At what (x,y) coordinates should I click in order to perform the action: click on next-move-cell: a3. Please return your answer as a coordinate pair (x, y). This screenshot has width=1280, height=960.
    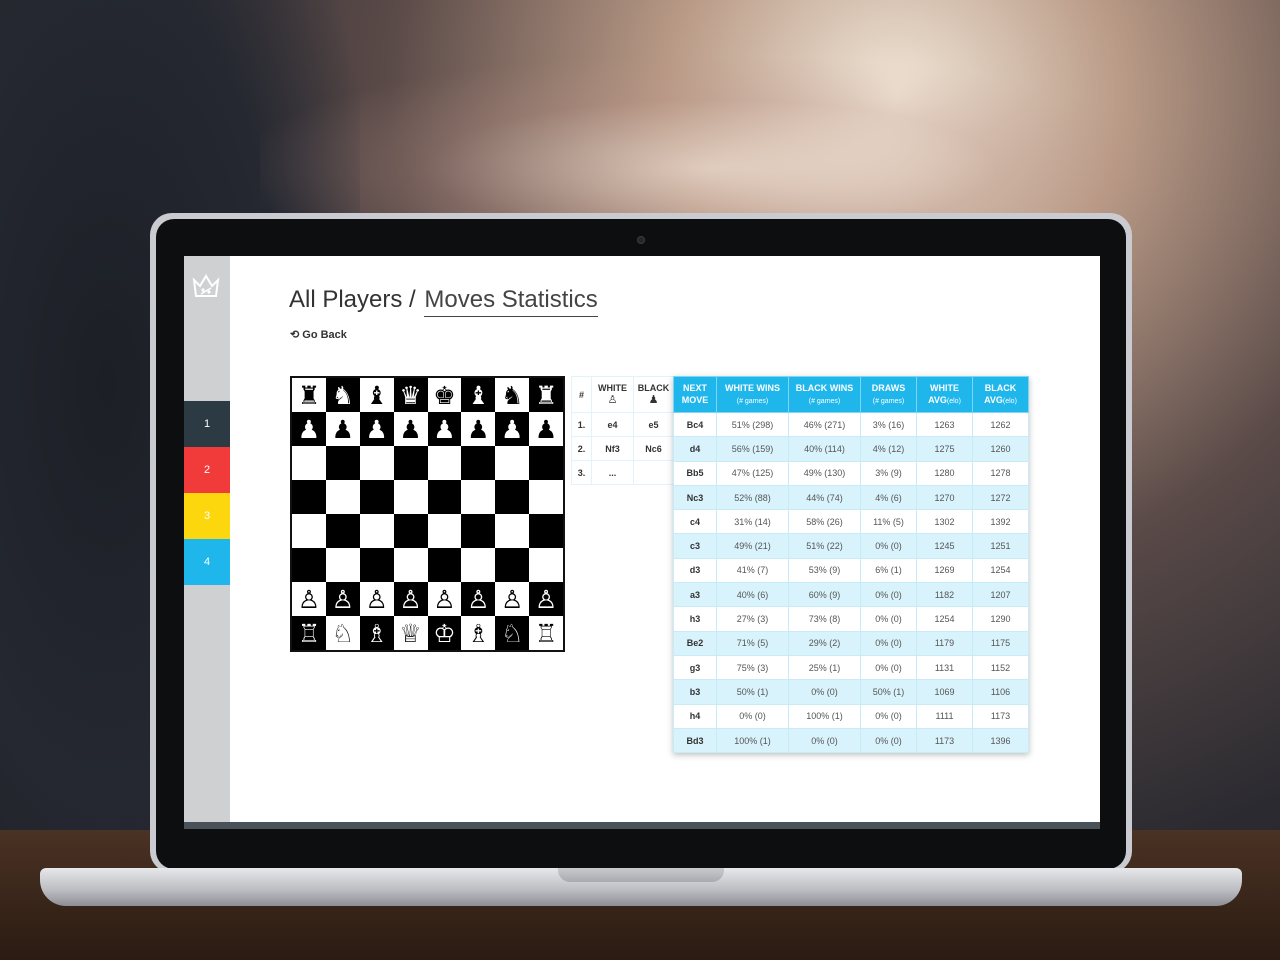
    Looking at the image, I should click on (695, 595).